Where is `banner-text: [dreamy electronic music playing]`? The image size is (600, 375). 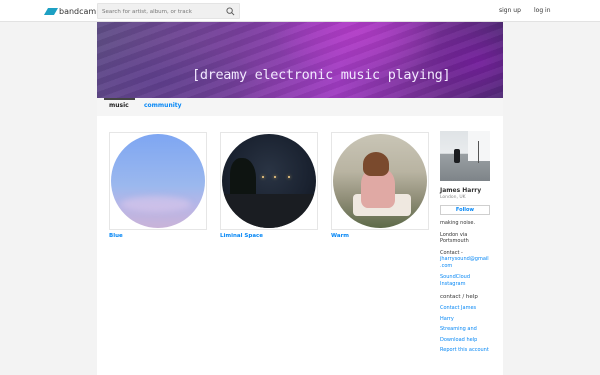 banner-text: [dreamy electronic music playing] is located at coordinates (321, 75).